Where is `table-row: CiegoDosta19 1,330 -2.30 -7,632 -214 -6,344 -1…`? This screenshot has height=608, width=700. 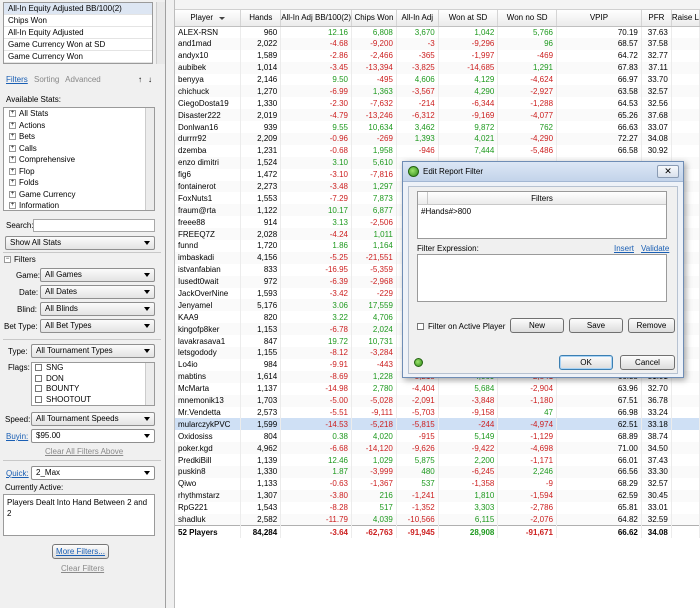
table-row: CiegoDosta19 1,330 -2.30 -7,632 -214 -6,344 -1… is located at coordinates (437, 103).